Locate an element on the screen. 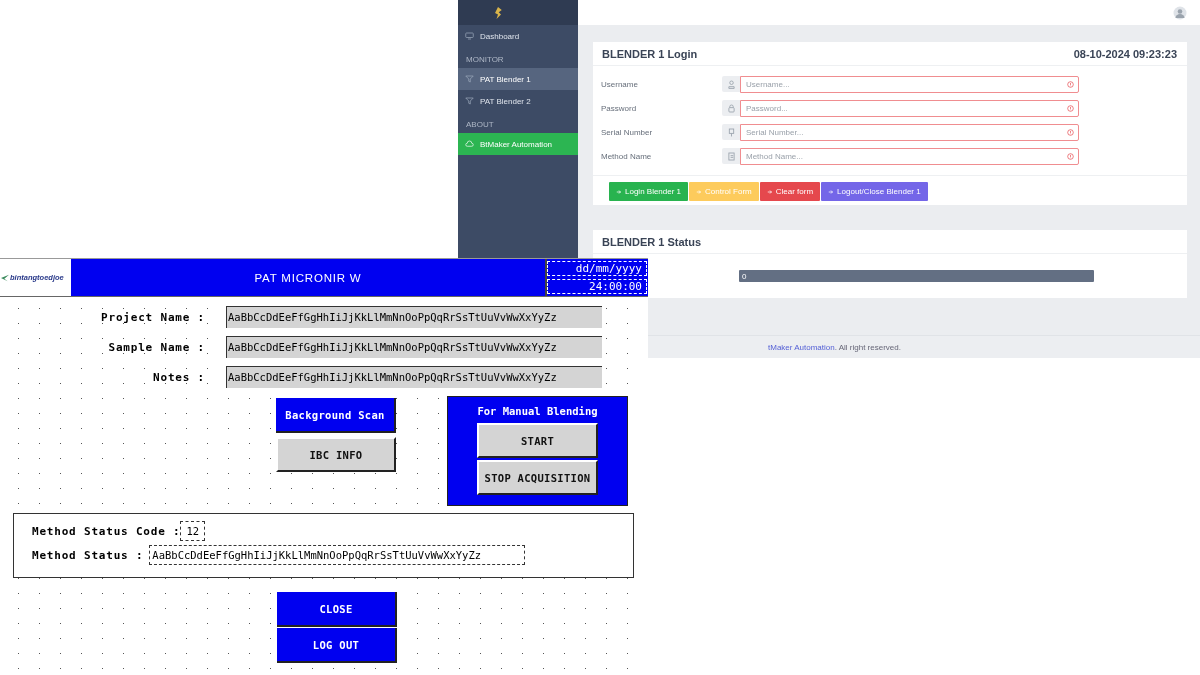 The height and width of the screenshot is (675, 1200). sidebar-heading: ABOUT is located at coordinates (480, 125).